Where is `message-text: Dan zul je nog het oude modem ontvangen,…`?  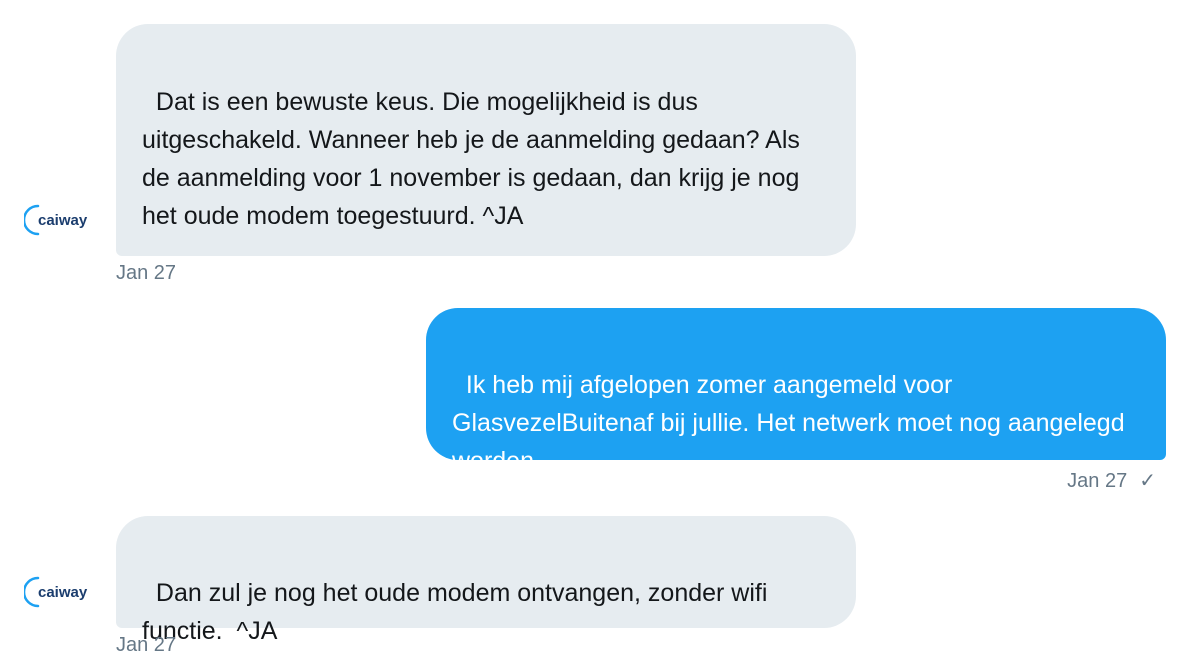
message-text: Dan zul je nog het oude modem ontvangen,… is located at coordinates (458, 612).